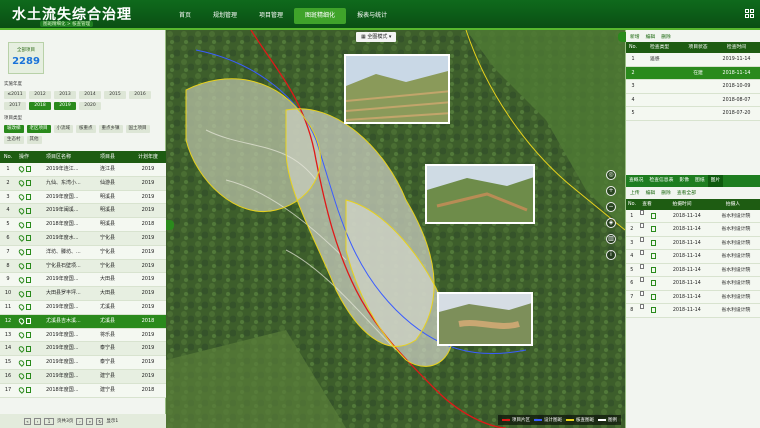 Image resolution: width=760 pixels, height=428 pixels. What do you see at coordinates (83, 183) in the screenshot?
I see `table-row: 2 九仙、东湾小... 仙游县 2019` at bounding box center [83, 183].